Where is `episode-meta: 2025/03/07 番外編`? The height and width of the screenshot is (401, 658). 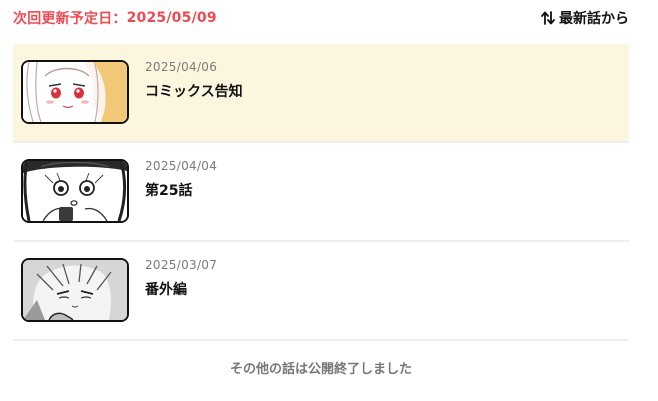
episode-meta: 2025/03/07 番外編 is located at coordinates (181, 278).